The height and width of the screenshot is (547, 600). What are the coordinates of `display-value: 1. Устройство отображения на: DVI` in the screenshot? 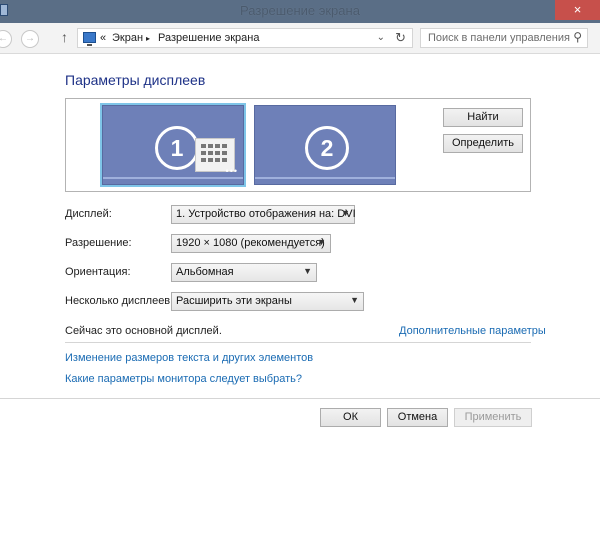 It's located at (266, 214).